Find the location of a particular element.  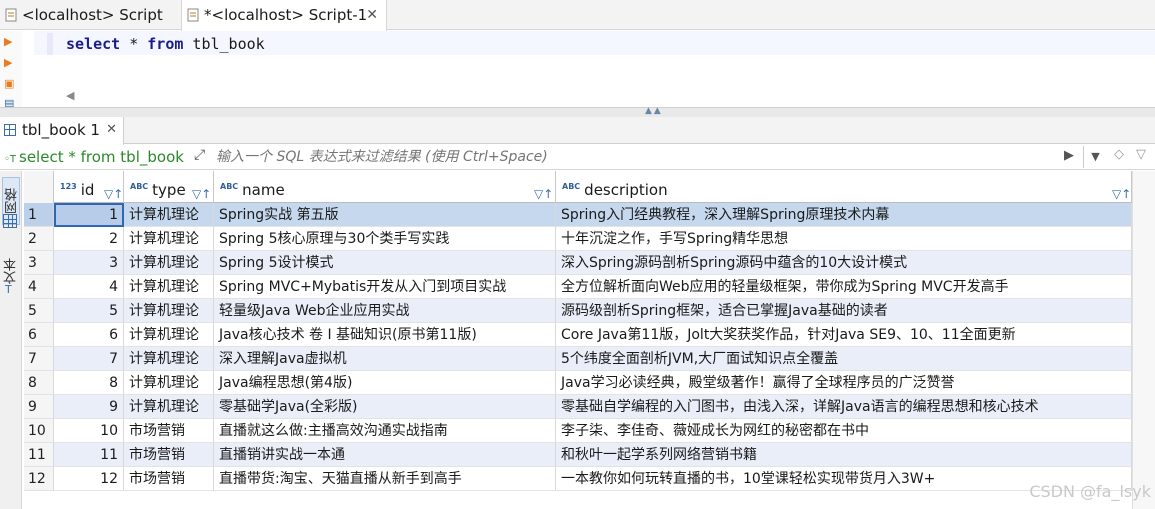

column-header-id: 123 id ▽↑ is located at coordinates (89, 187).